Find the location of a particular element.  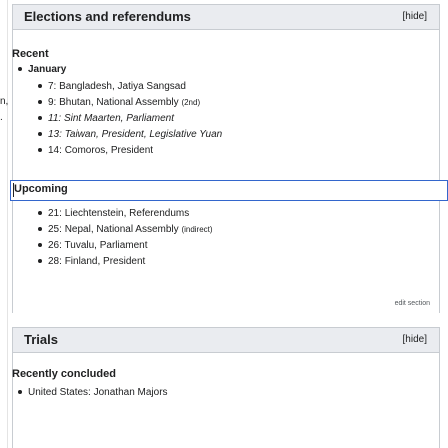

left-text-fragment: n, is located at coordinates (4, 101).